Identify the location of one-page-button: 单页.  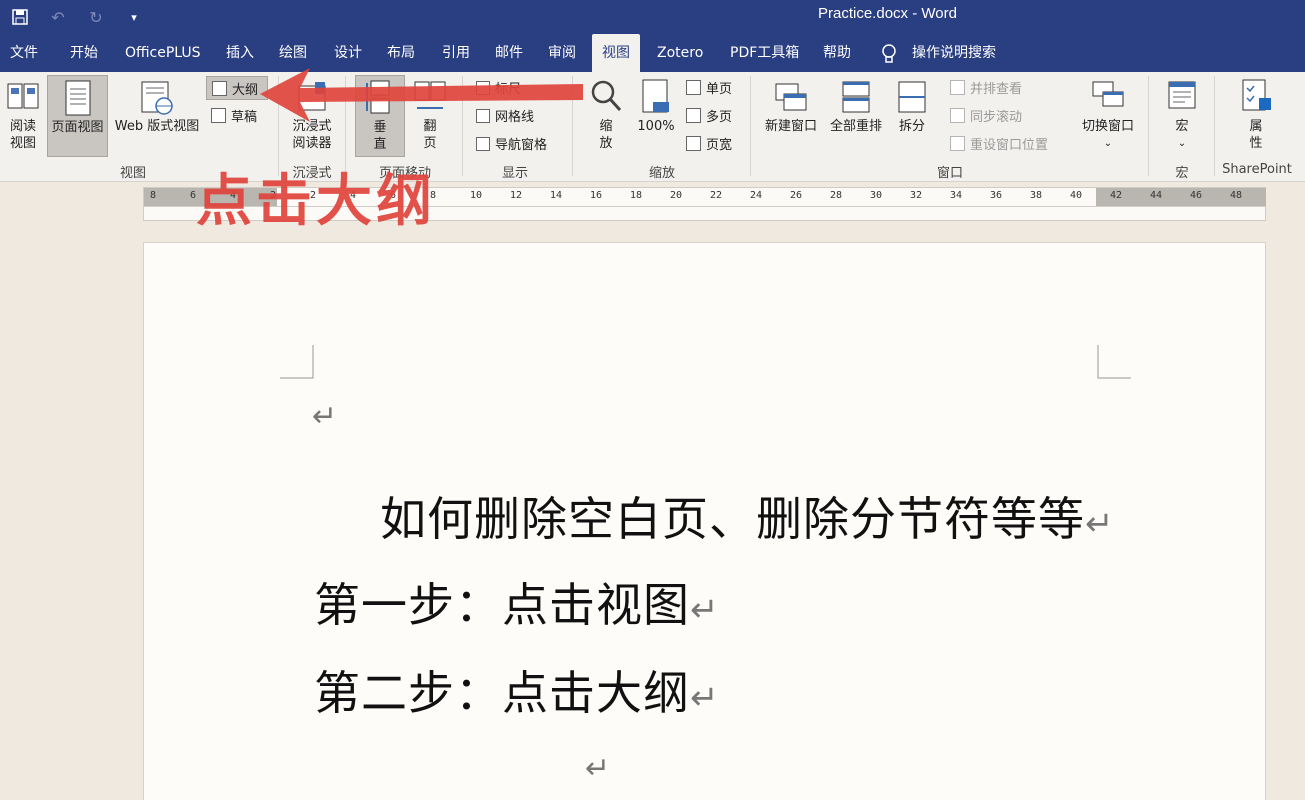
(709, 87).